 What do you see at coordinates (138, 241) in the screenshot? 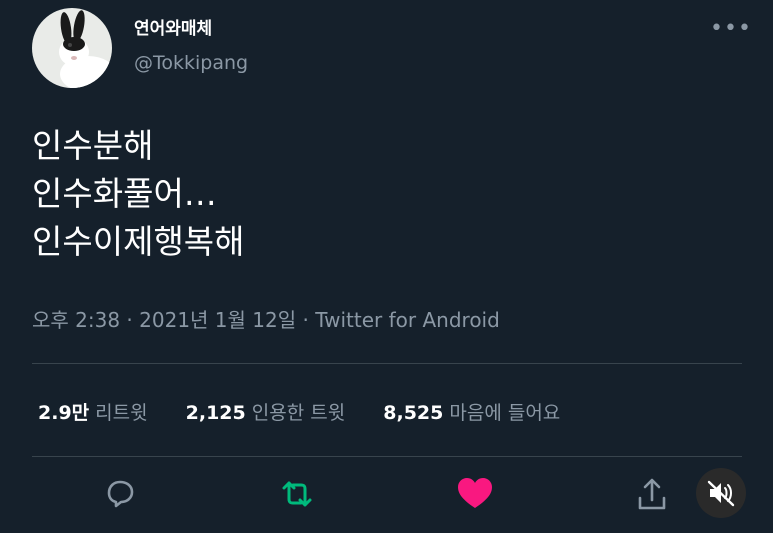
I see `tweet-line: 인수이제행복해` at bounding box center [138, 241].